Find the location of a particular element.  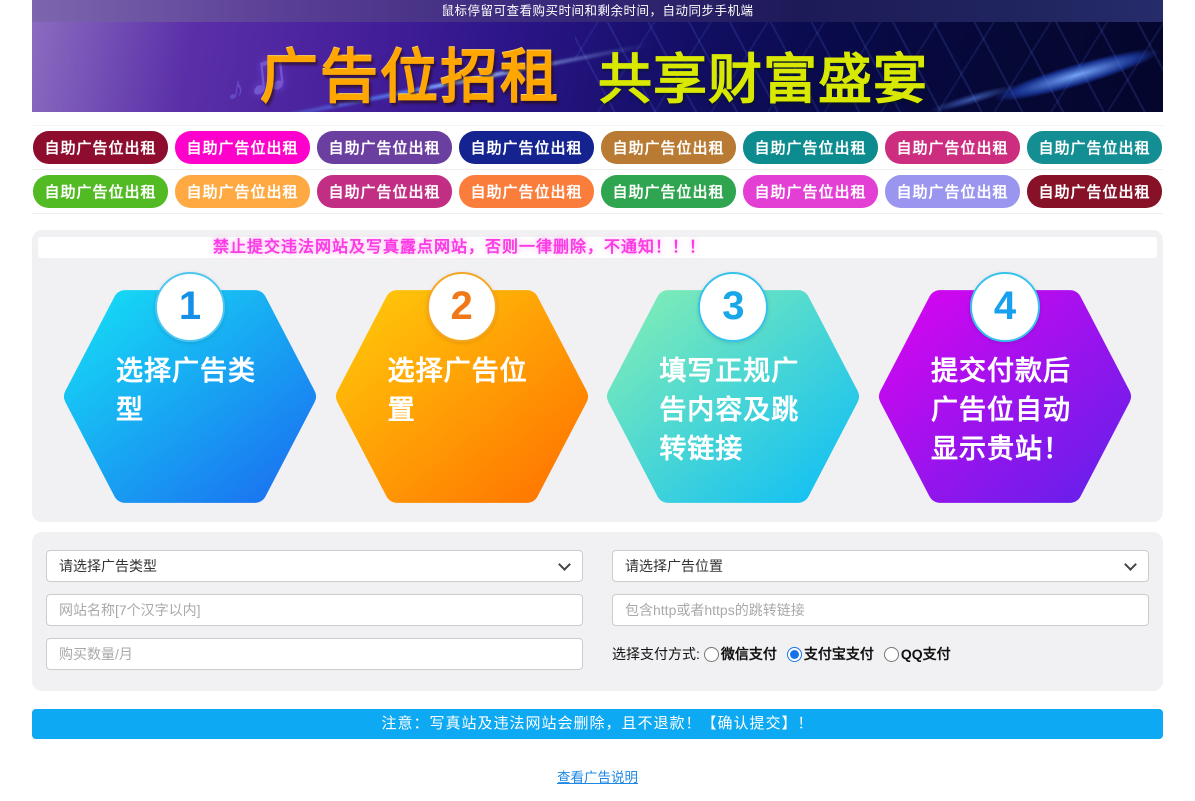

payment-method-label: 选择支付方式: is located at coordinates (656, 654).